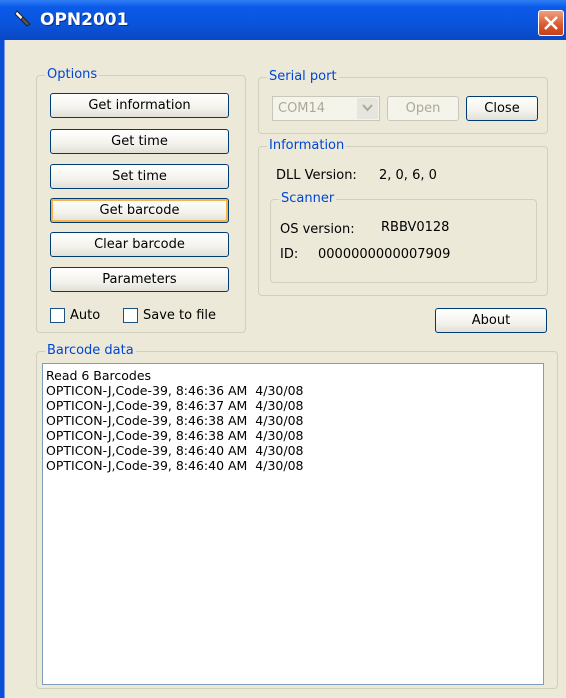 This screenshot has height=698, width=566. What do you see at coordinates (403, 237) in the screenshot?
I see `scanner-group: Scanner` at bounding box center [403, 237].